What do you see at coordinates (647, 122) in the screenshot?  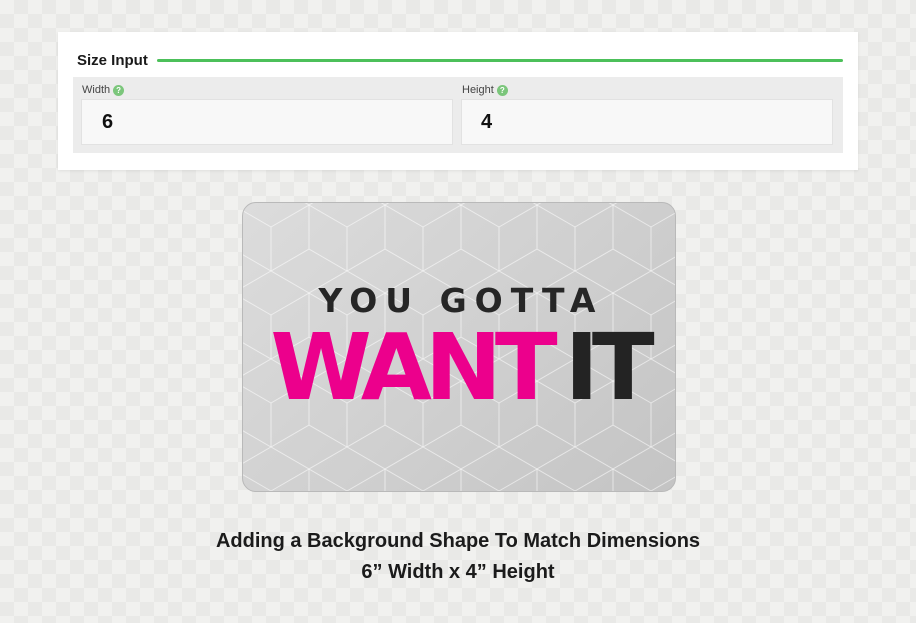 I see `height-input` at bounding box center [647, 122].